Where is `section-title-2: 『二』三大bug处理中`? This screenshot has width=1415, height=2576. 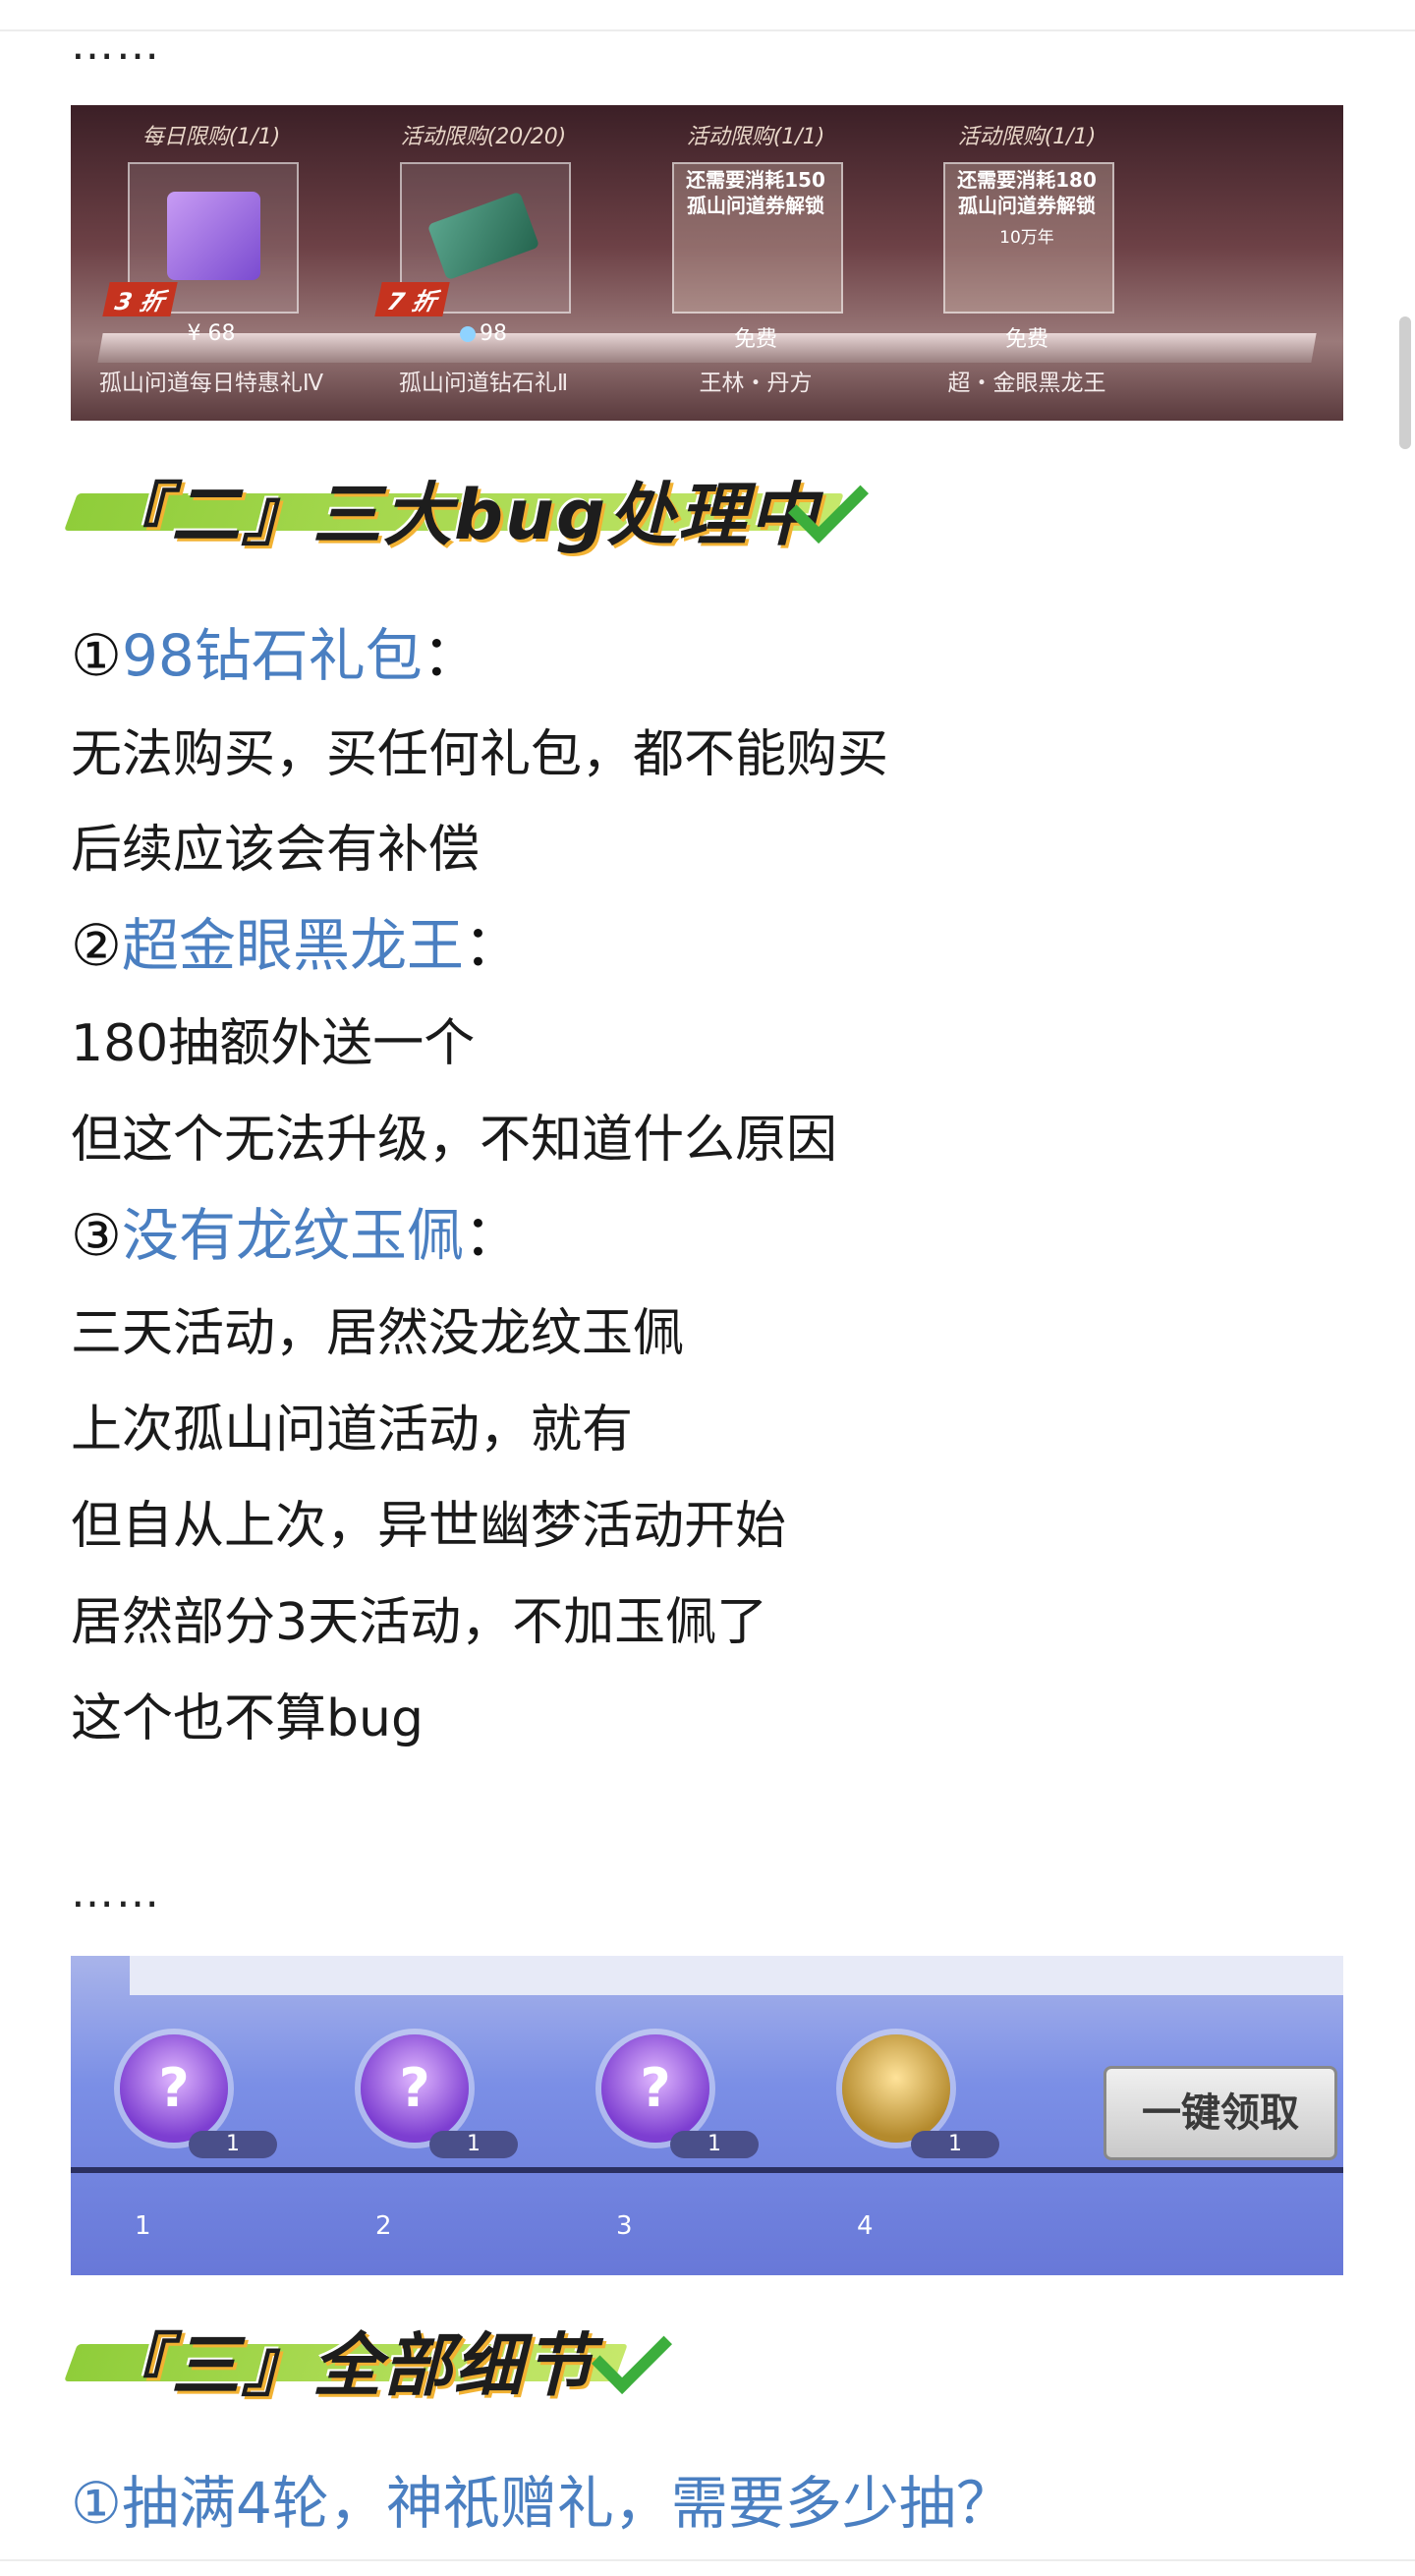 section-title-2: 『二』三大bug处理中 is located at coordinates (467, 505).